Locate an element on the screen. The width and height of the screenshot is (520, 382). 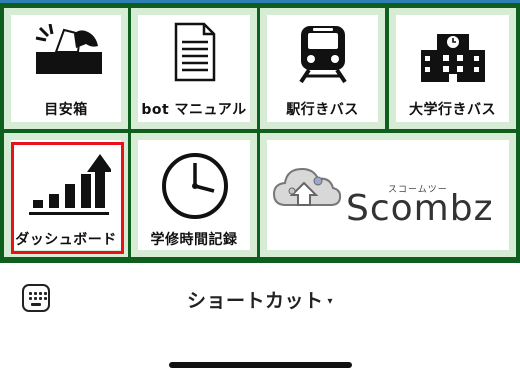
shortcut-menu-toggle: ショートカット ▾ is located at coordinates (260, 299).